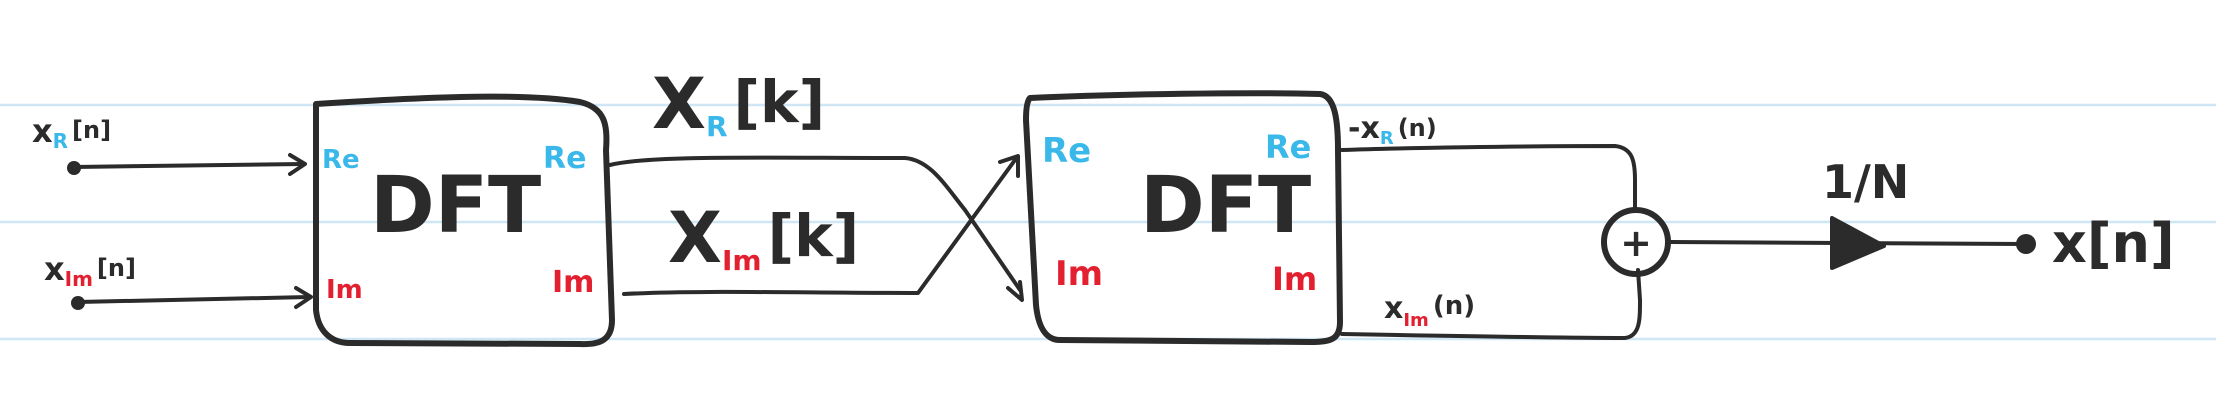 This screenshot has width=2216, height=418. I want to click on dft-block-1-port-im-out: Im, so click(573, 282).